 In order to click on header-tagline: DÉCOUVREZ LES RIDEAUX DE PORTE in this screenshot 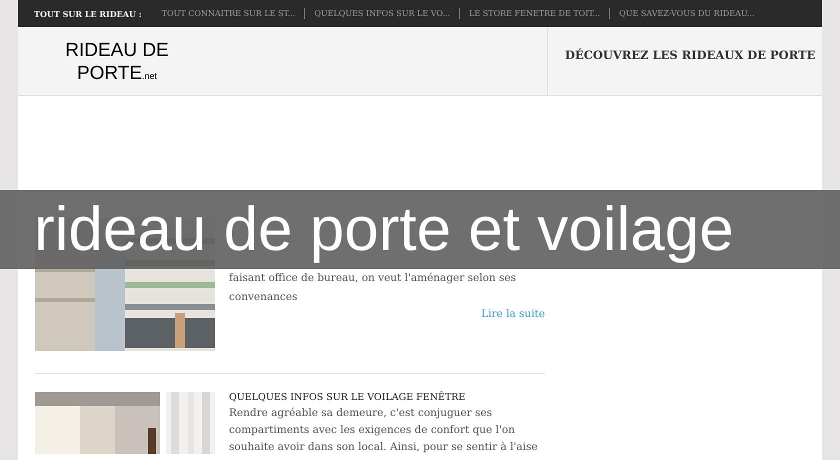, I will do `click(690, 55)`.